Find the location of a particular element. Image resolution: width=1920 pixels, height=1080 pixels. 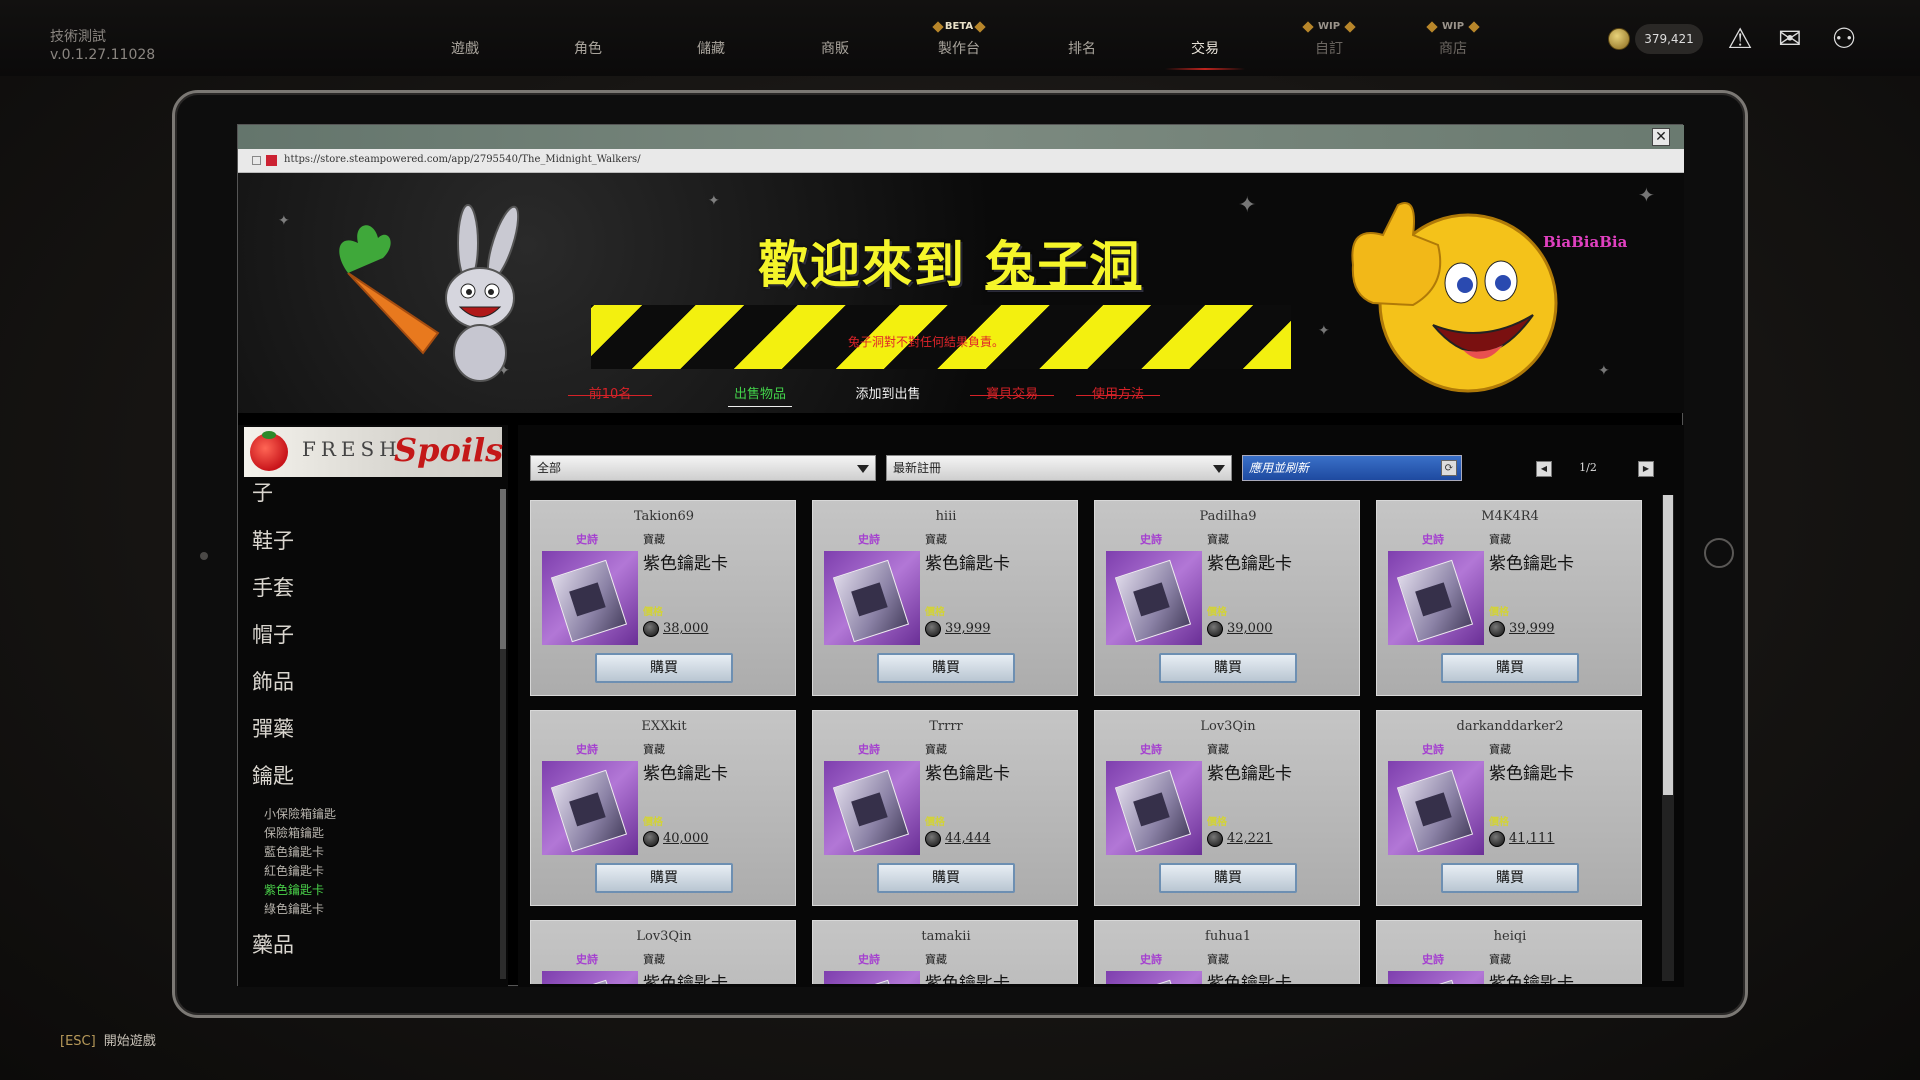

seller-name: Trrrr is located at coordinates (946, 726).